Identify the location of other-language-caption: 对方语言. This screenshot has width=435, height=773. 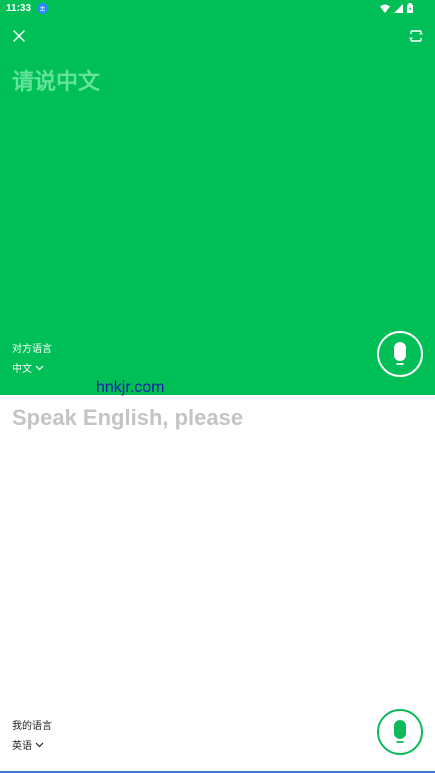
(32, 349).